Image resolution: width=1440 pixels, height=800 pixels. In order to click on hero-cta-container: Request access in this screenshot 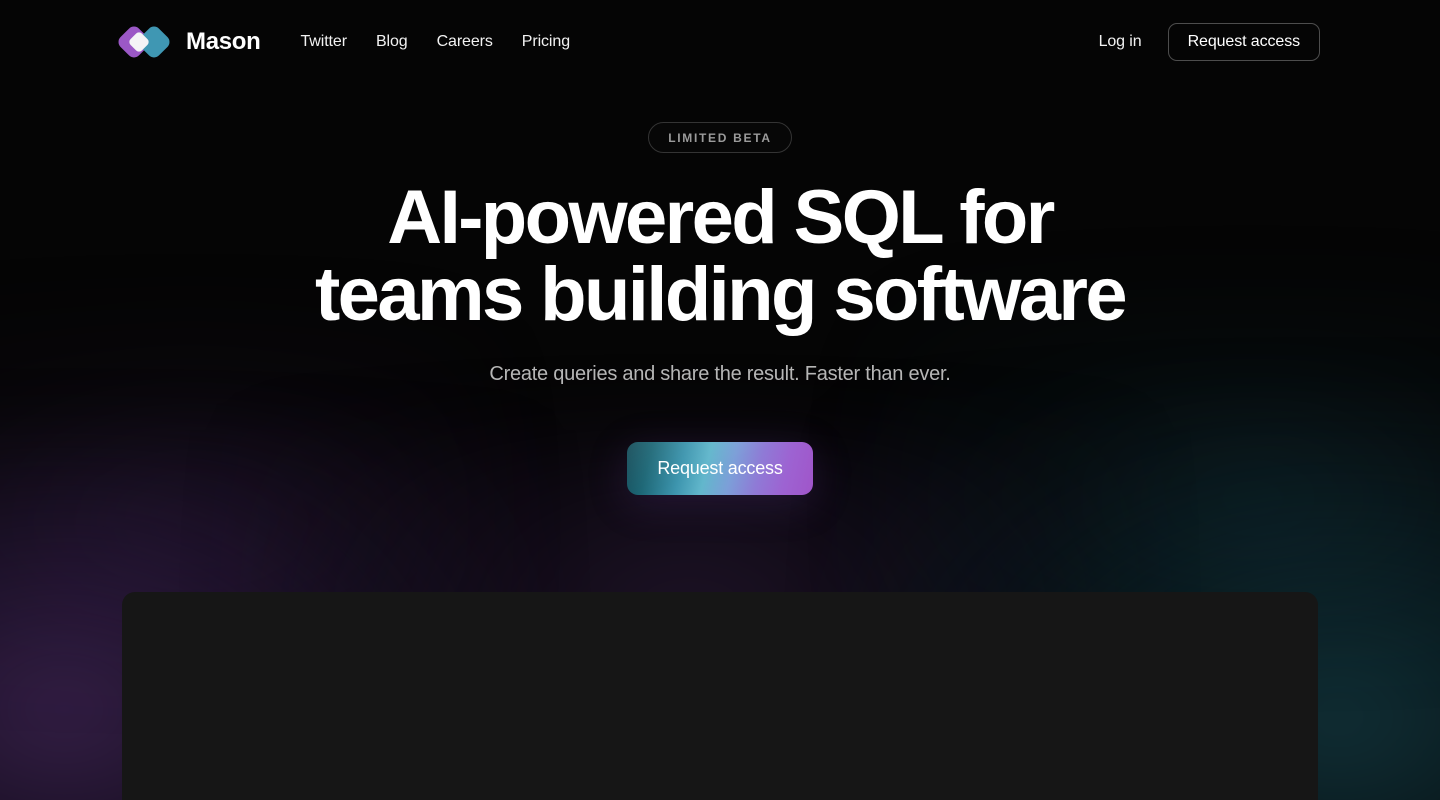, I will do `click(720, 468)`.